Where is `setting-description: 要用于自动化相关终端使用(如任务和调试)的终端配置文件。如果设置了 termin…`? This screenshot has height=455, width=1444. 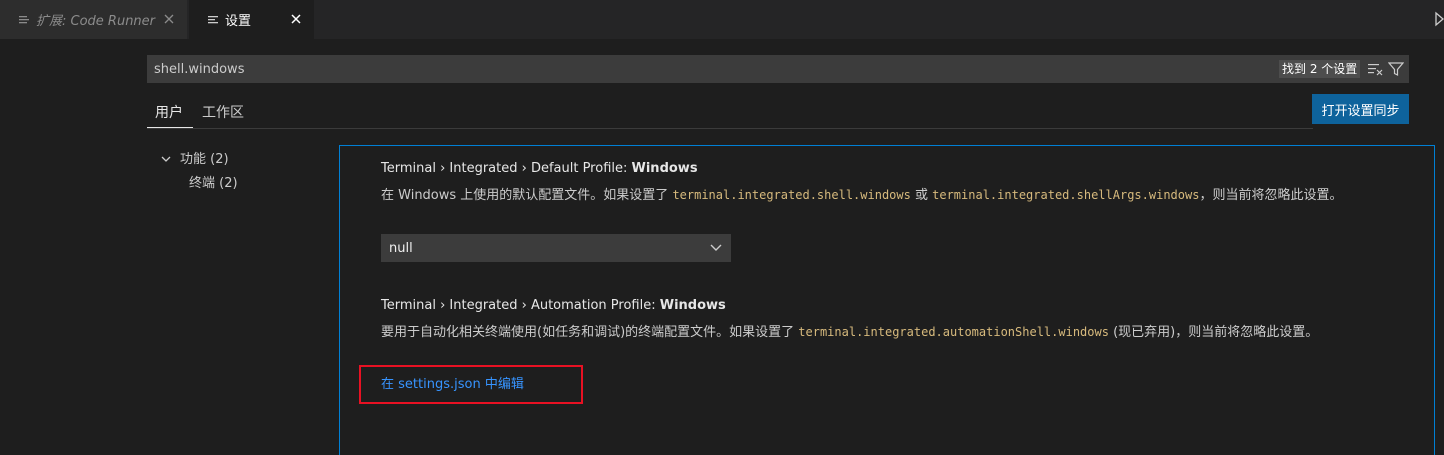
setting-description: 要用于自动化相关终端使用(如任务和调试)的终端配置文件。如果设置了 termin… is located at coordinates (891, 332).